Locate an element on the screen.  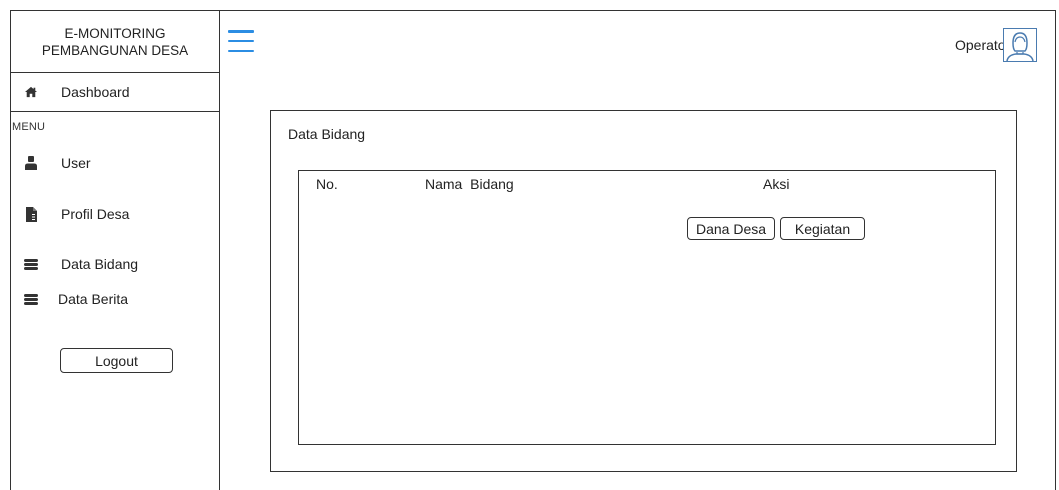
dana-desa-button: Dana Desa is located at coordinates (731, 228).